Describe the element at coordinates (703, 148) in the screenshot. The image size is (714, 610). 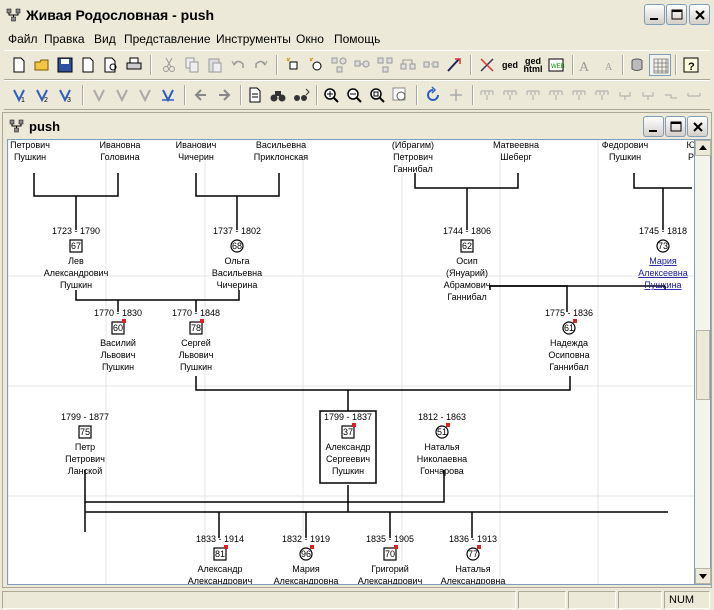
I see `scroll-up-button` at that location.